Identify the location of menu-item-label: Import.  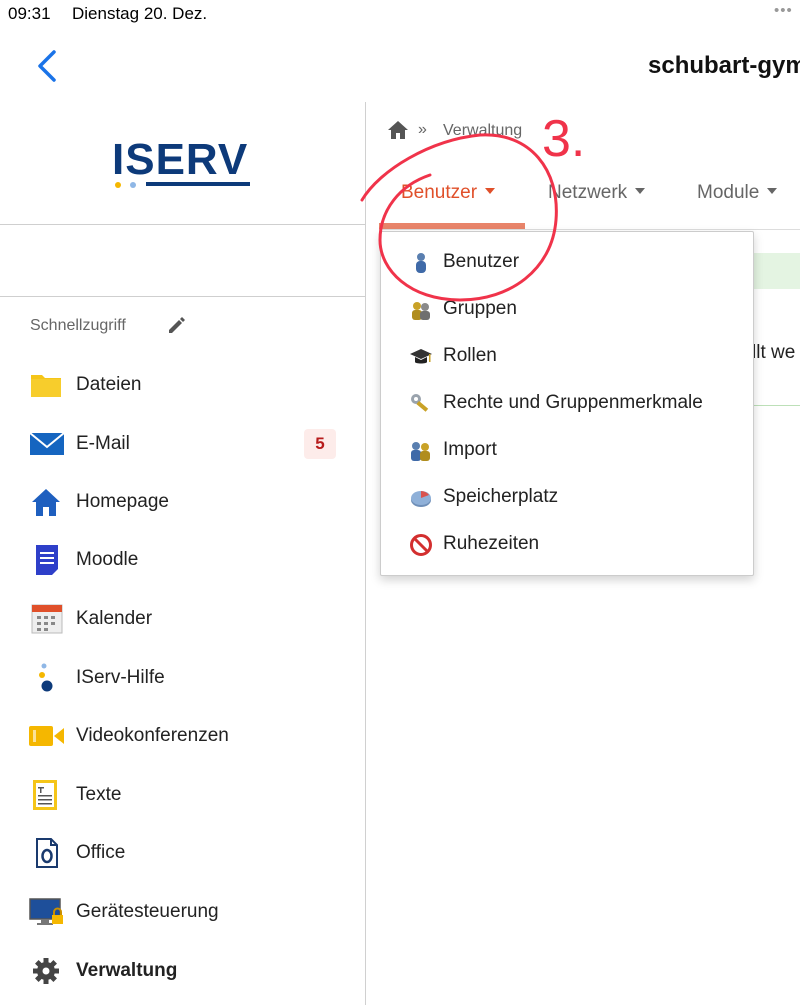
(470, 449).